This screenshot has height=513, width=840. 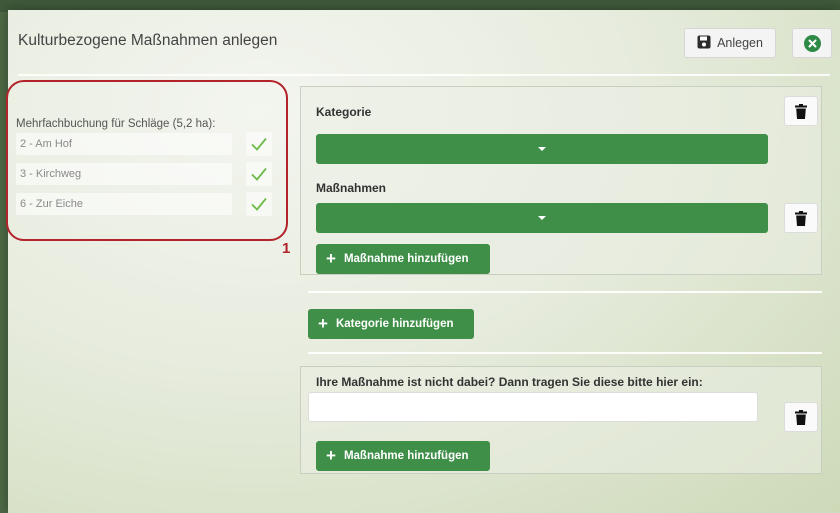 I want to click on save-button: Anlegen, so click(x=730, y=43).